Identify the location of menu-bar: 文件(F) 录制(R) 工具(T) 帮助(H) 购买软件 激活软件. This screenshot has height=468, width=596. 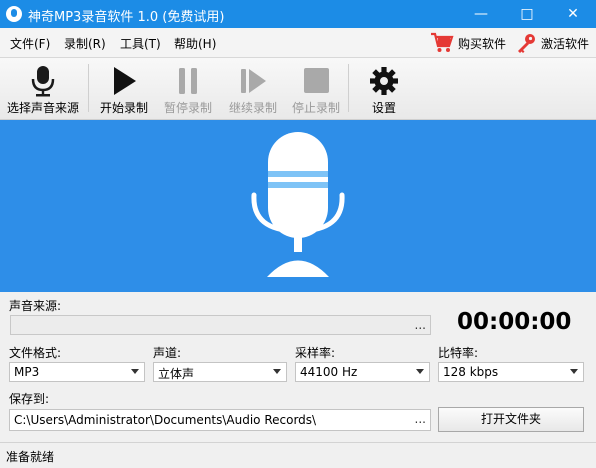
(298, 43).